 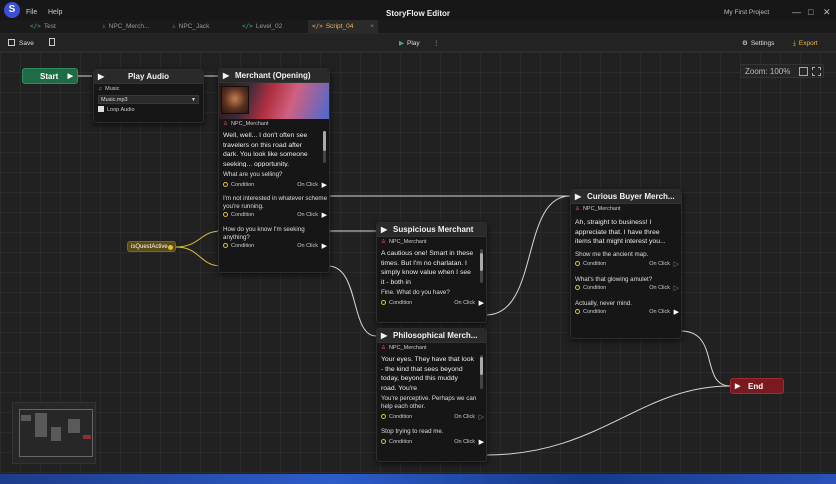 What do you see at coordinates (803, 71) in the screenshot?
I see `fit-view-icon` at bounding box center [803, 71].